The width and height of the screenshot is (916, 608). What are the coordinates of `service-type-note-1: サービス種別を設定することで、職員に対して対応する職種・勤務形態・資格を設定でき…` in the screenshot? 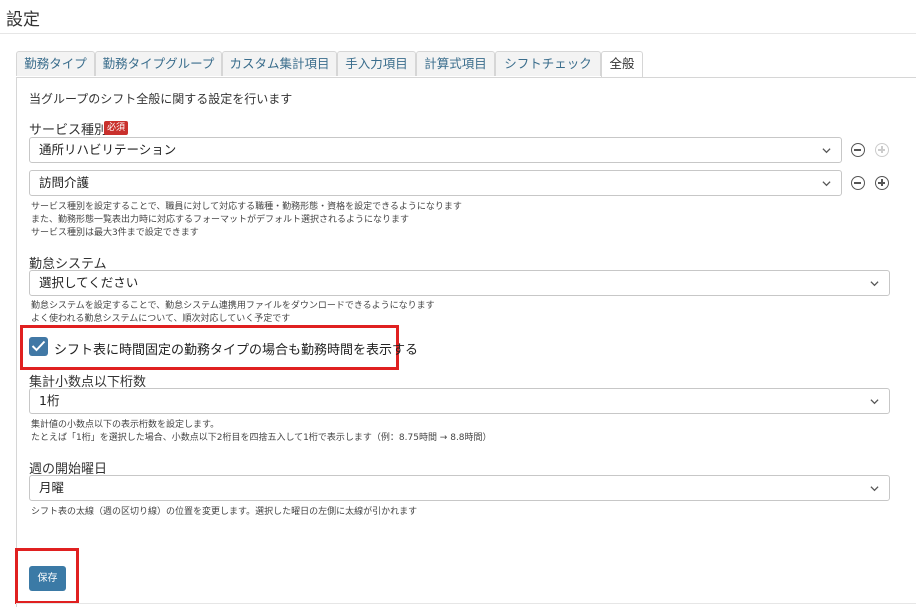 It's located at (246, 207).